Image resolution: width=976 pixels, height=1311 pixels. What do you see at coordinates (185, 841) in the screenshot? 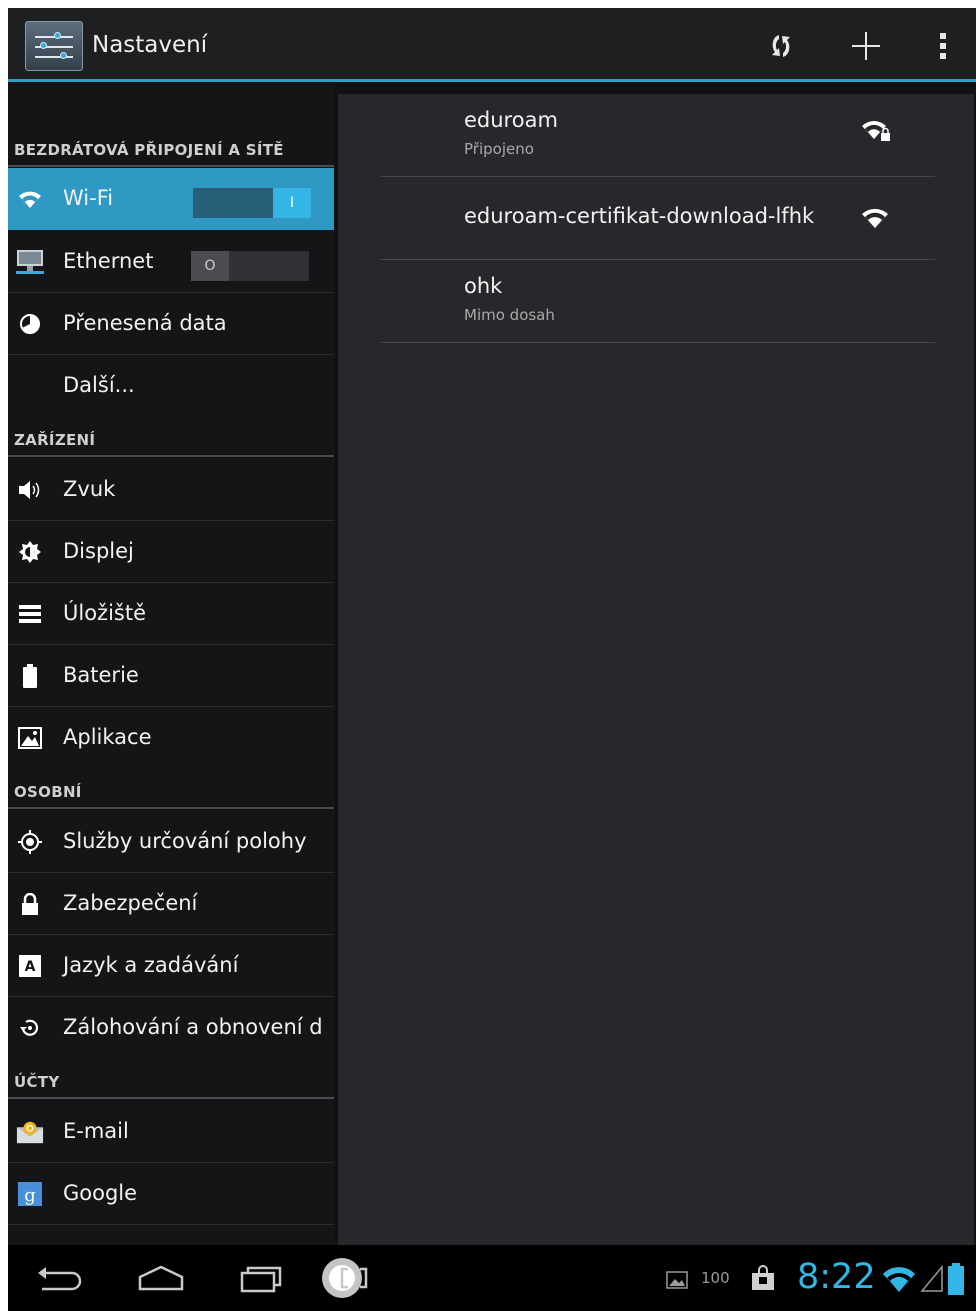
I see `location-label: Služby určování polohy` at bounding box center [185, 841].